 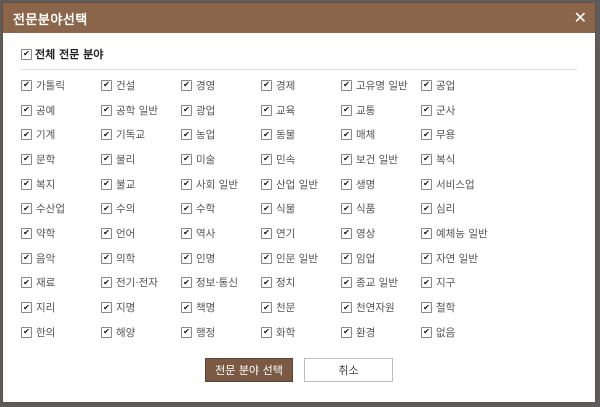 What do you see at coordinates (381, 208) in the screenshot?
I see `field-option: ✔ 식품` at bounding box center [381, 208].